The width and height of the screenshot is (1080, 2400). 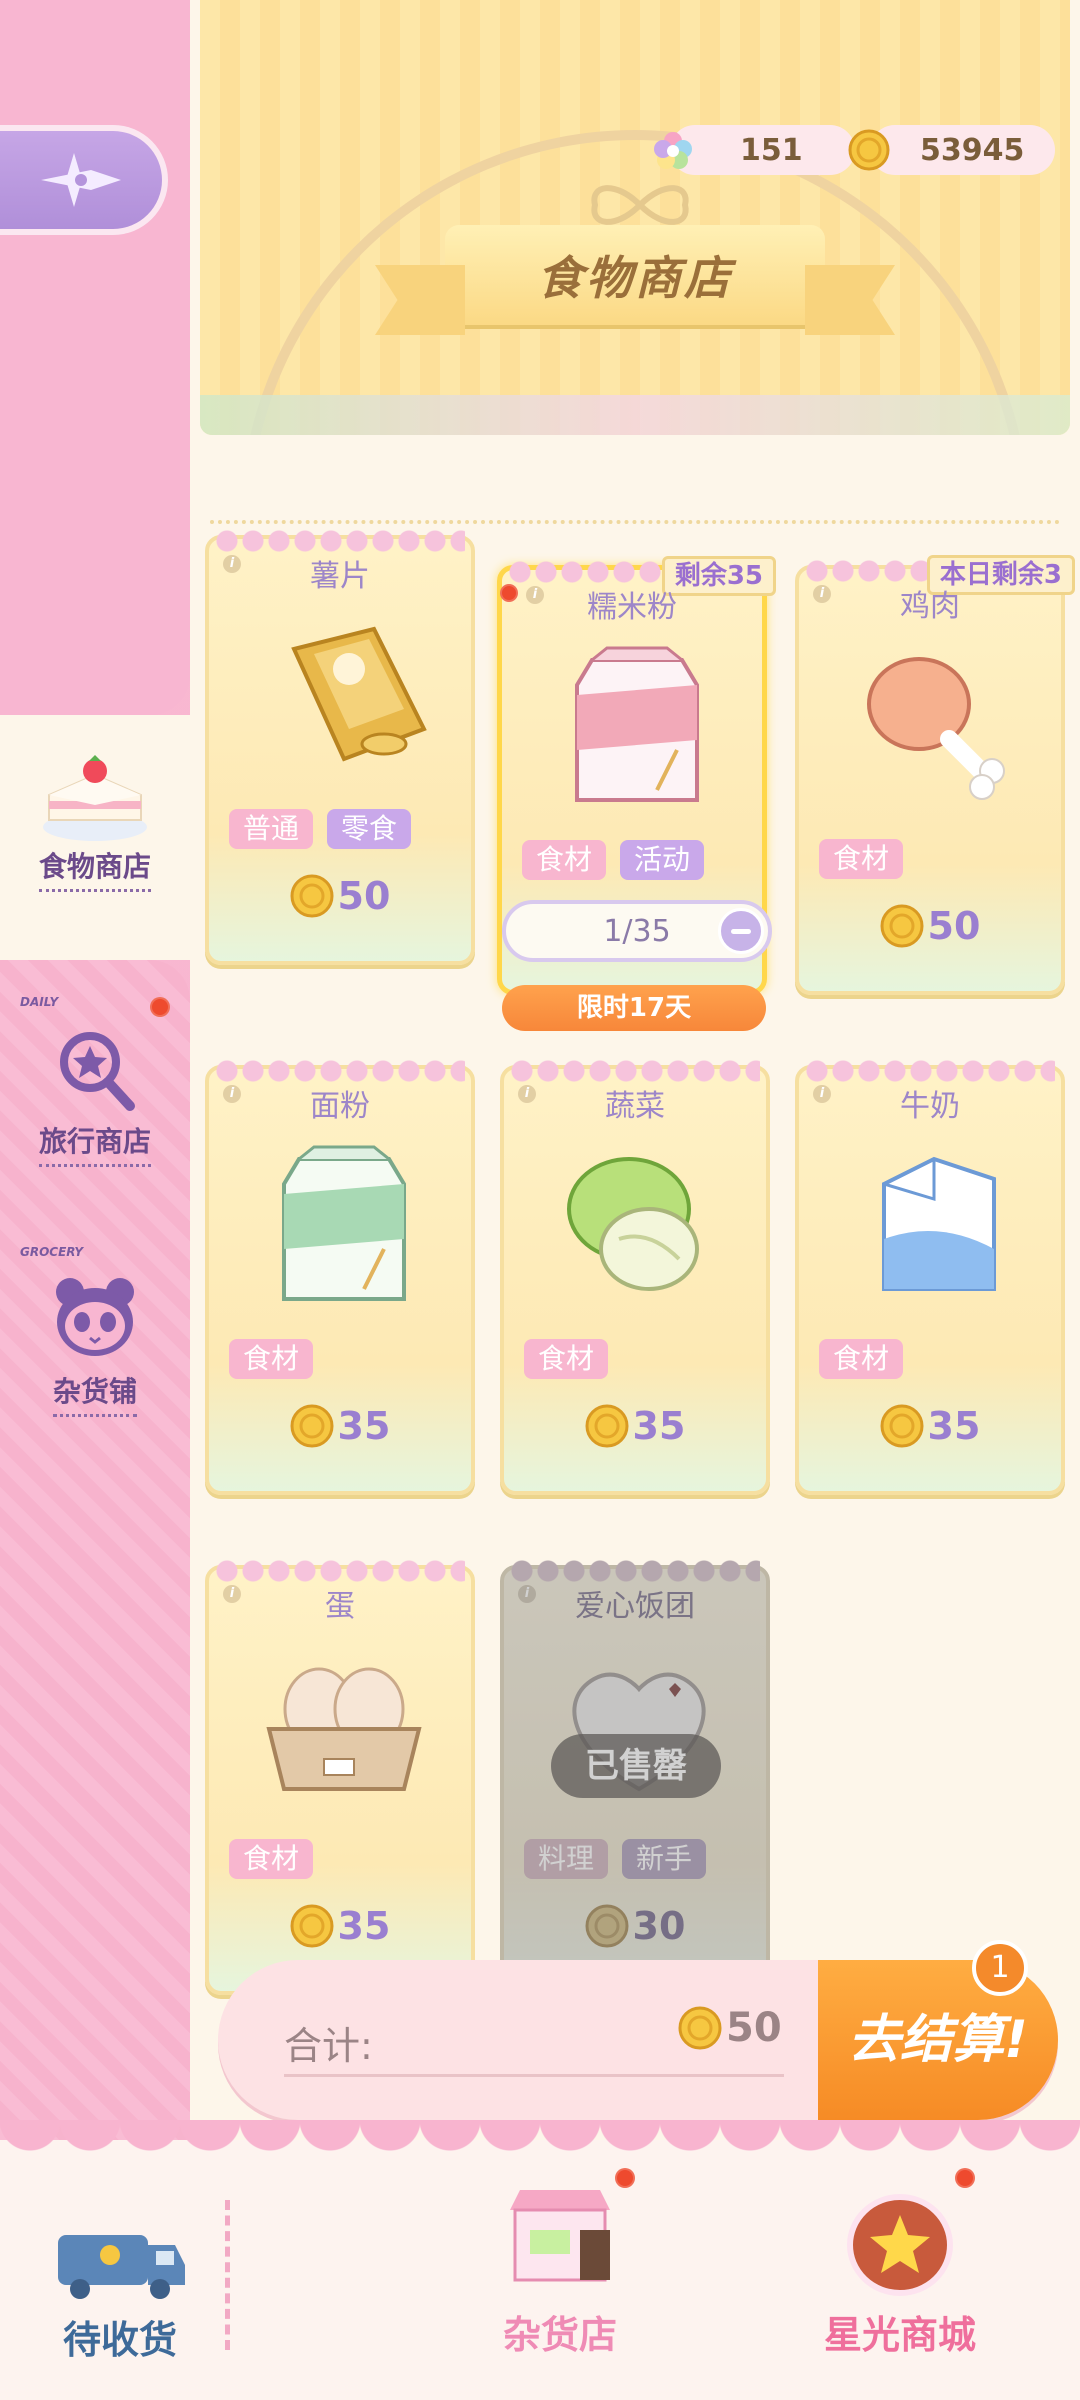 What do you see at coordinates (534, 2075) in the screenshot?
I see `total-underline` at bounding box center [534, 2075].